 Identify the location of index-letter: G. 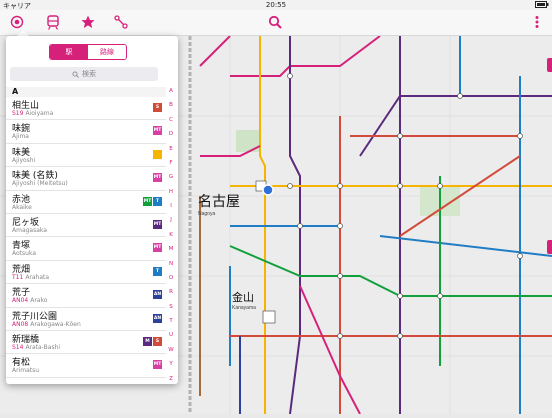
(171, 178).